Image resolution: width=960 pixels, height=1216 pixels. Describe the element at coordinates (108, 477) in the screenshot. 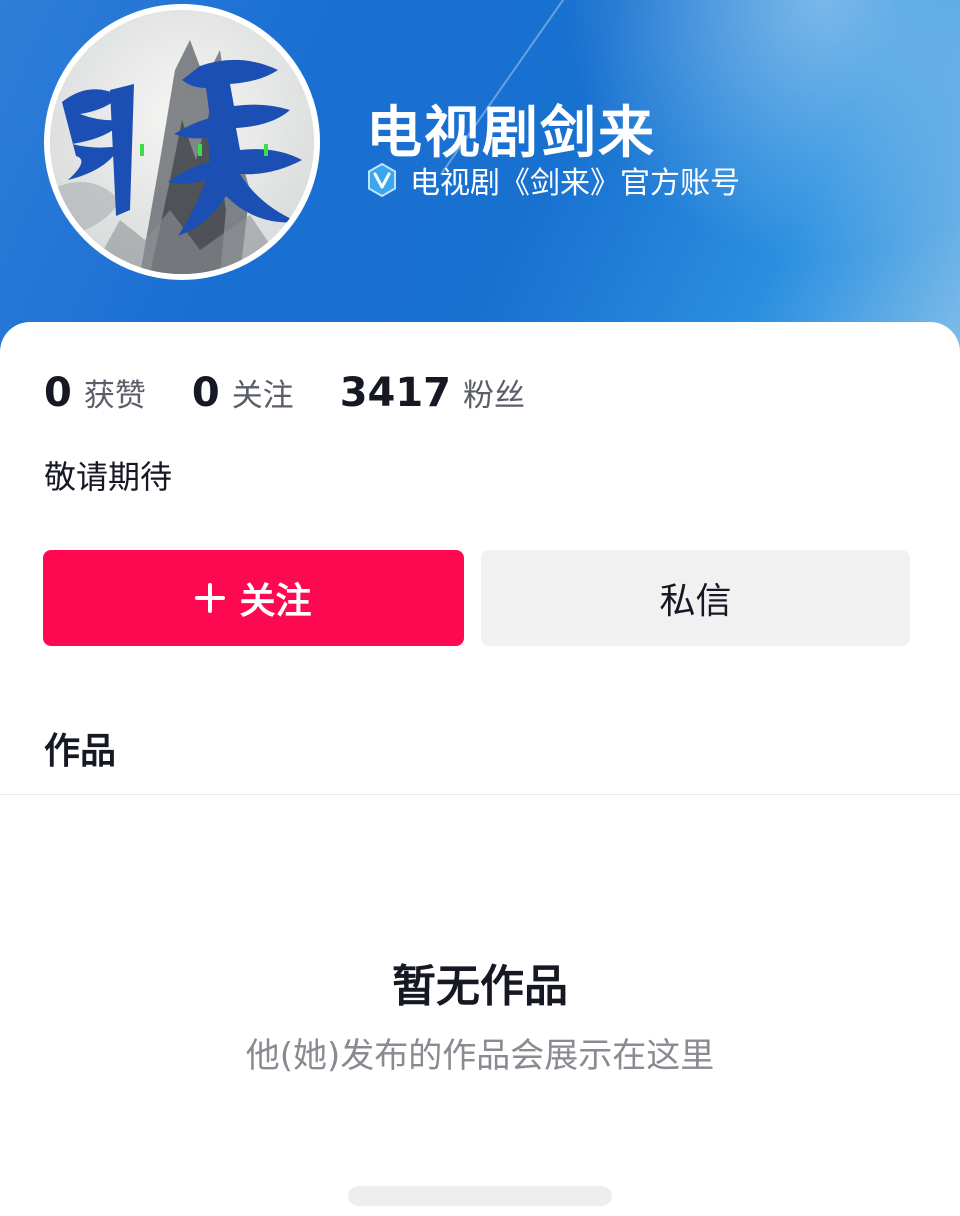

I see `profile-bio: 敬请期待` at that location.